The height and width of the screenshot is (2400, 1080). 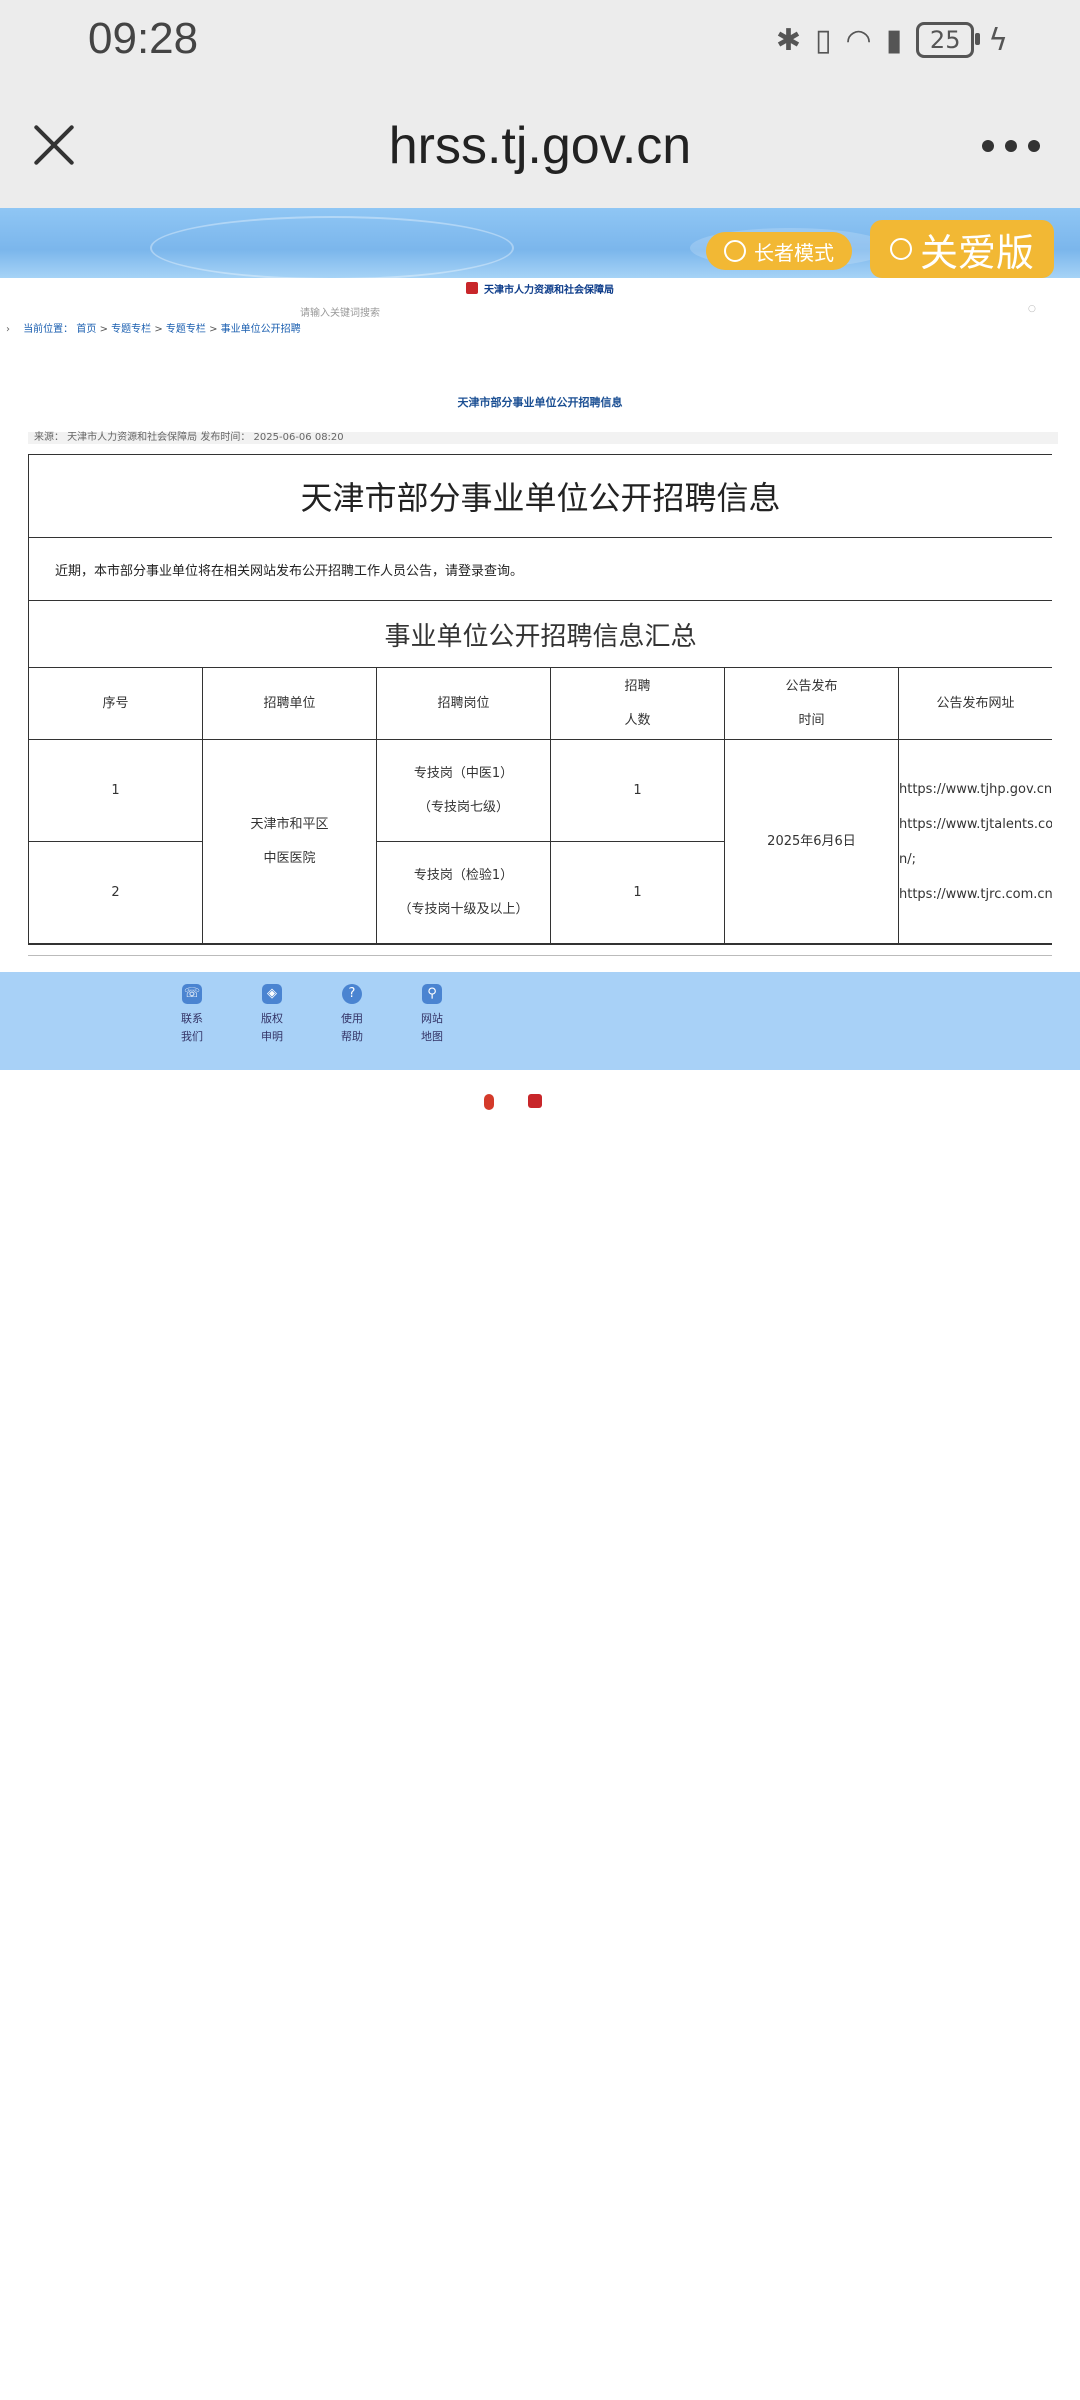 I want to click on position-cell: 专技岗（中医1） （专技岗七级）, so click(x=464, y=791).